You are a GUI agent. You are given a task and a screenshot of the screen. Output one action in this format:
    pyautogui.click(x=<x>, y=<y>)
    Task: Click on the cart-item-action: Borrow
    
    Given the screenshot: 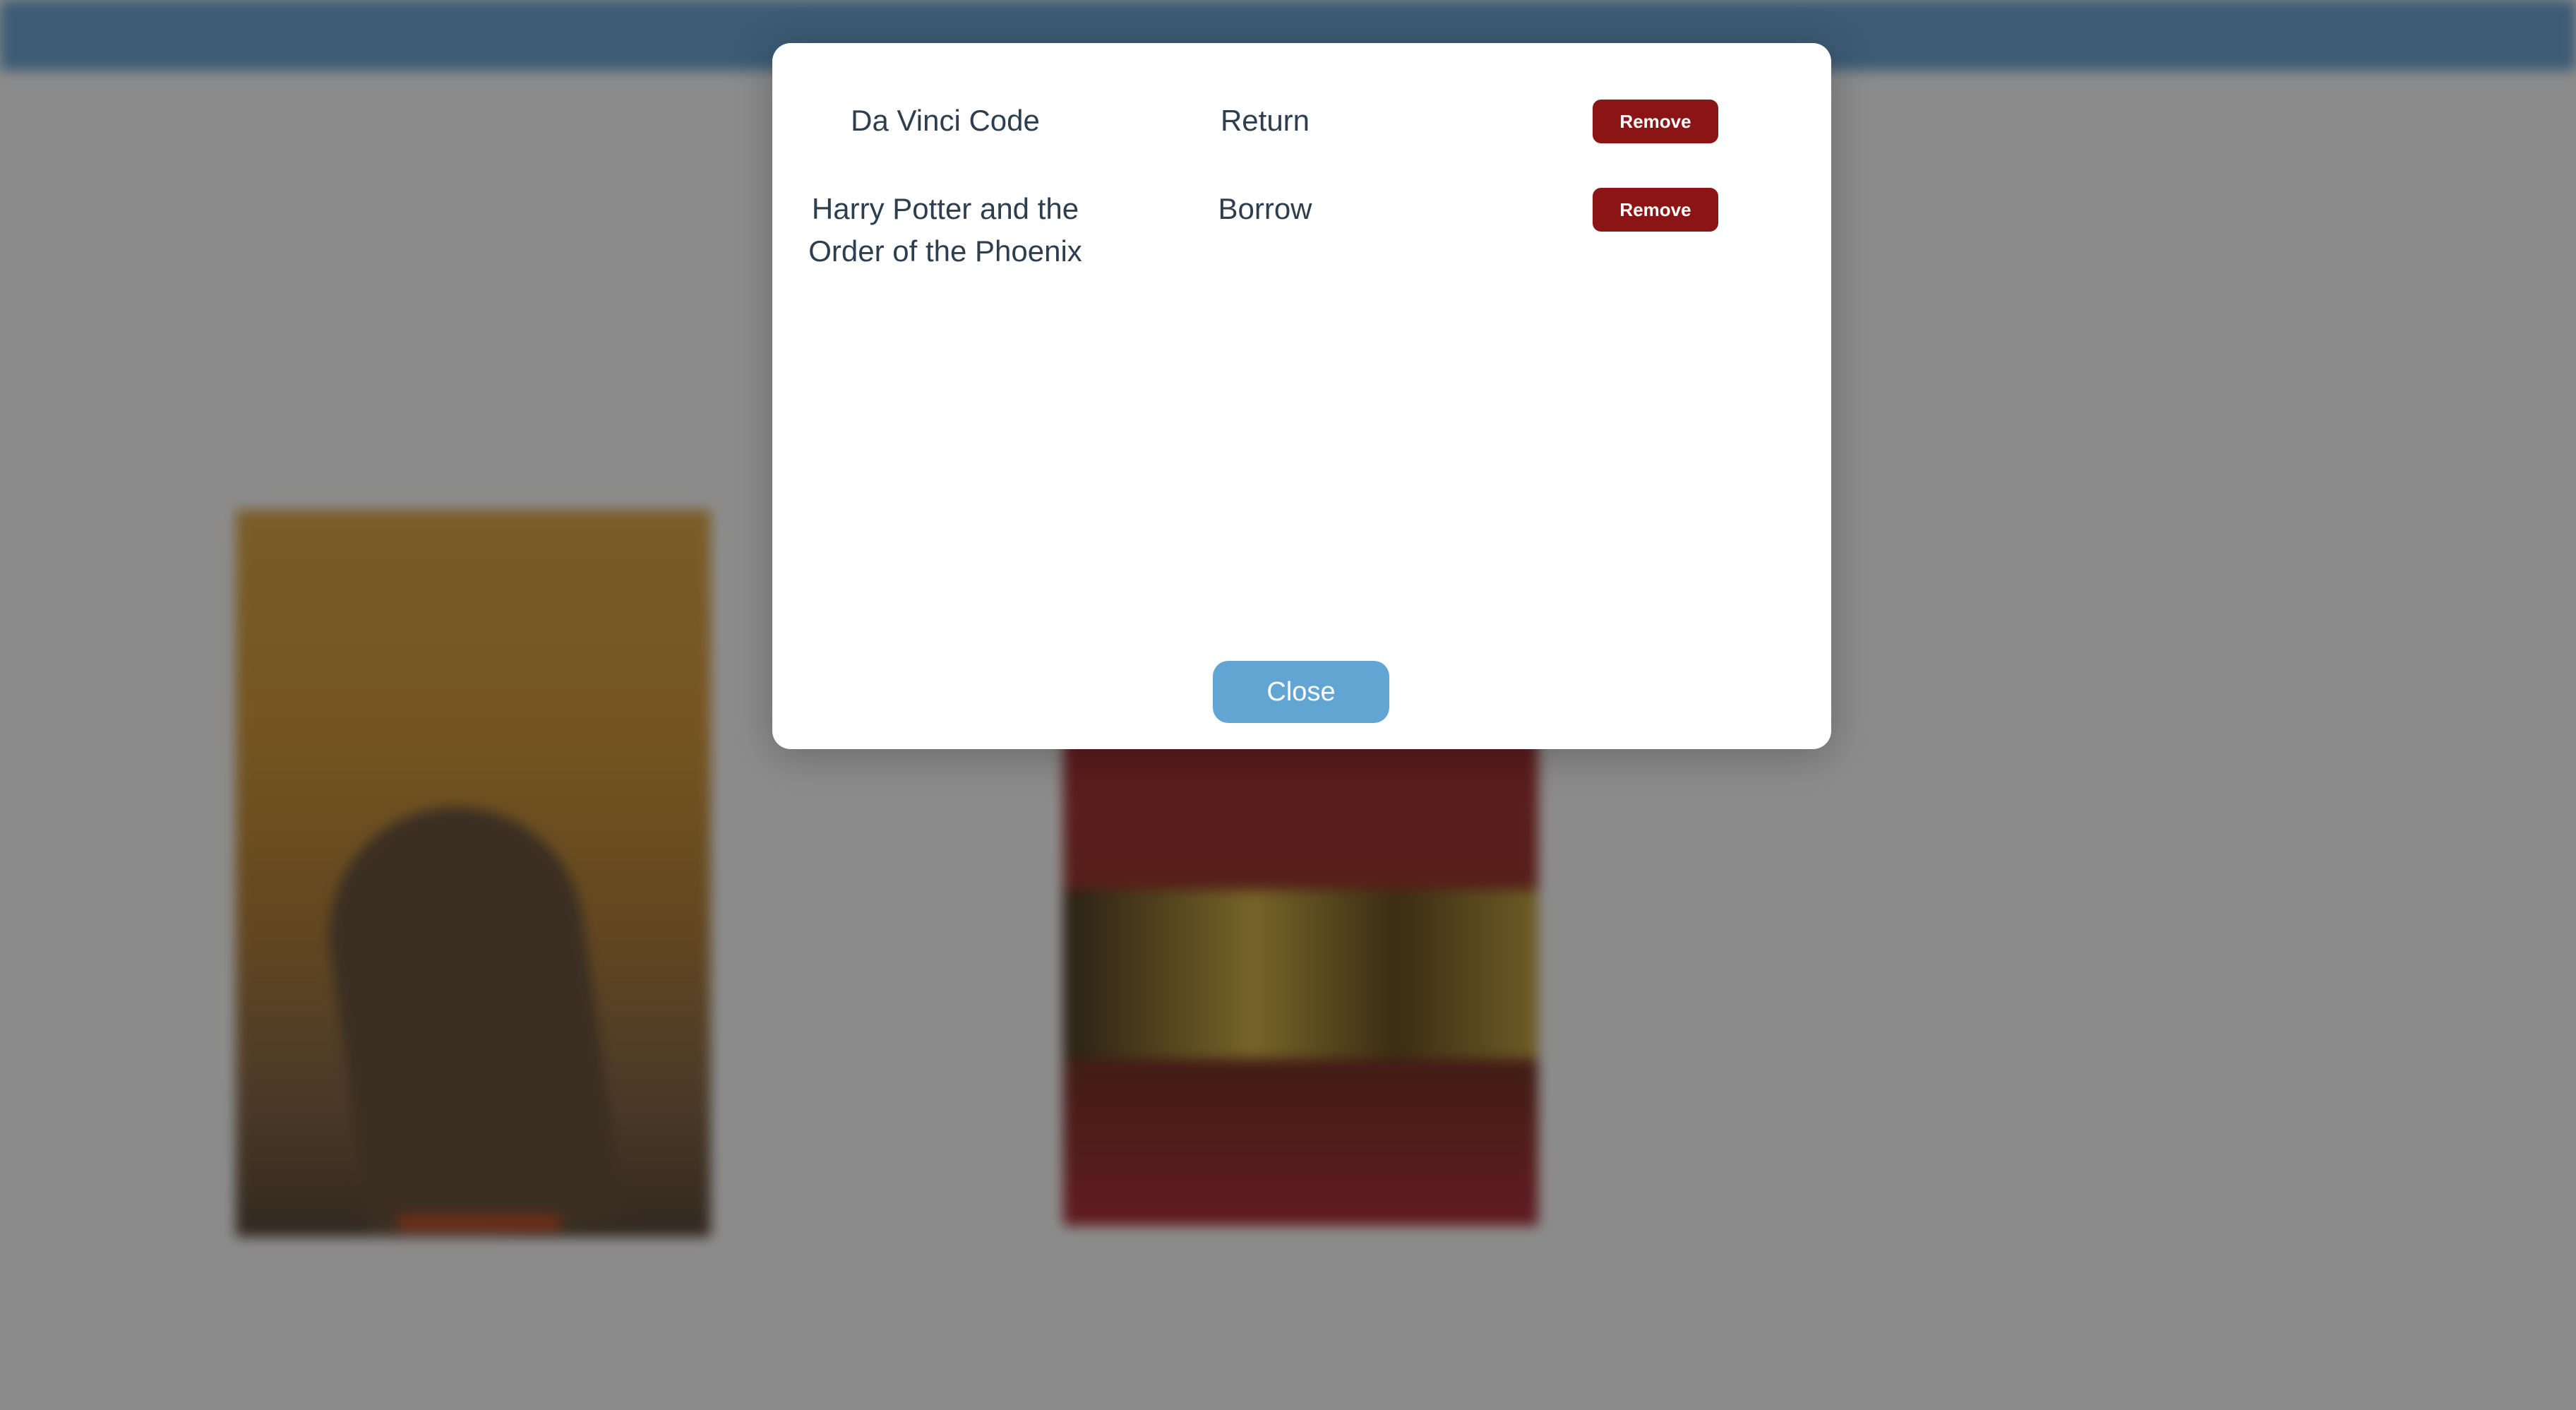 What is the action you would take?
    pyautogui.click(x=1265, y=208)
    